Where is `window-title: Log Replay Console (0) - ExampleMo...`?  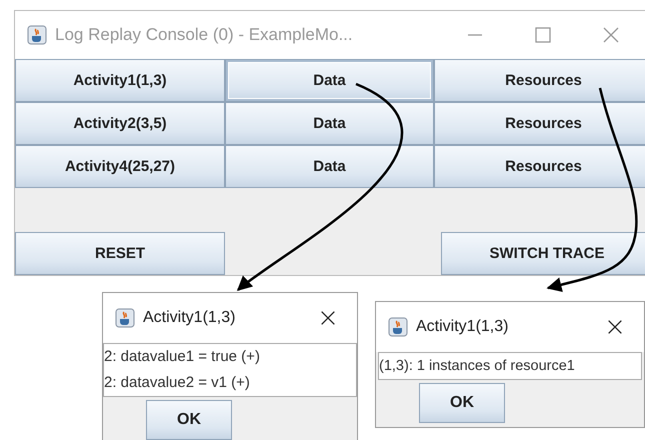 window-title: Log Replay Console (0) - ExampleMo... is located at coordinates (204, 35).